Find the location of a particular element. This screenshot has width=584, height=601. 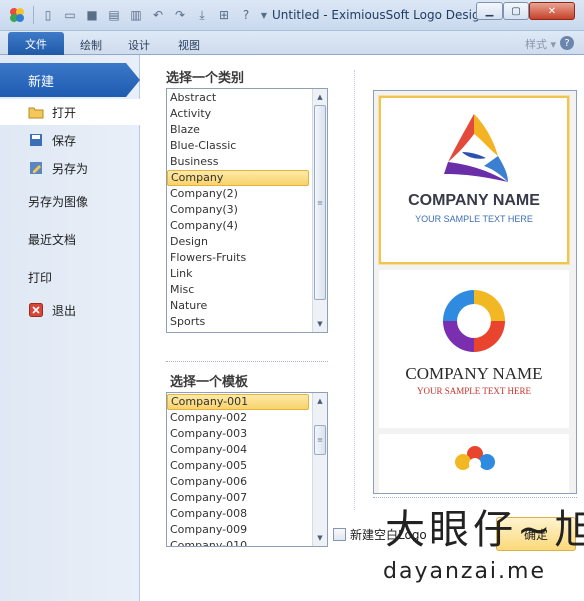

list-item-selected: Company-001 is located at coordinates (238, 402).